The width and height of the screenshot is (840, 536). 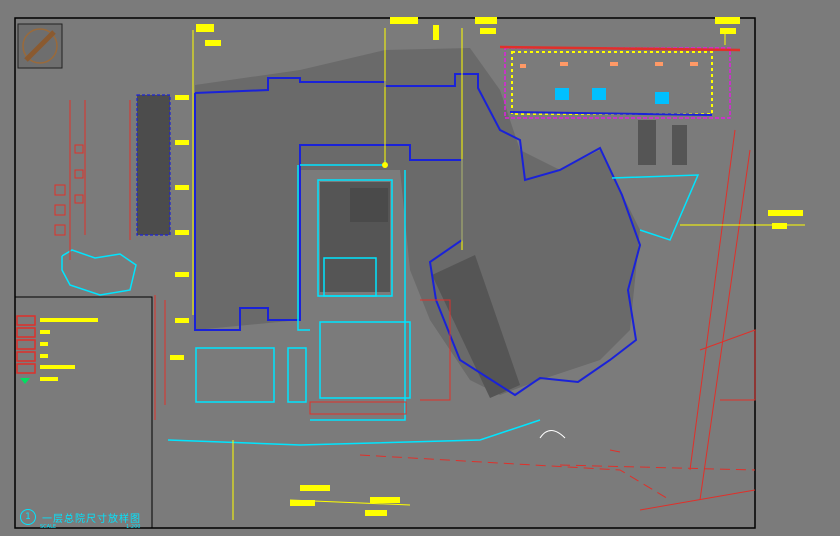 I want to click on drawing-title: 一层总院尺寸放样图, so click(x=91, y=519).